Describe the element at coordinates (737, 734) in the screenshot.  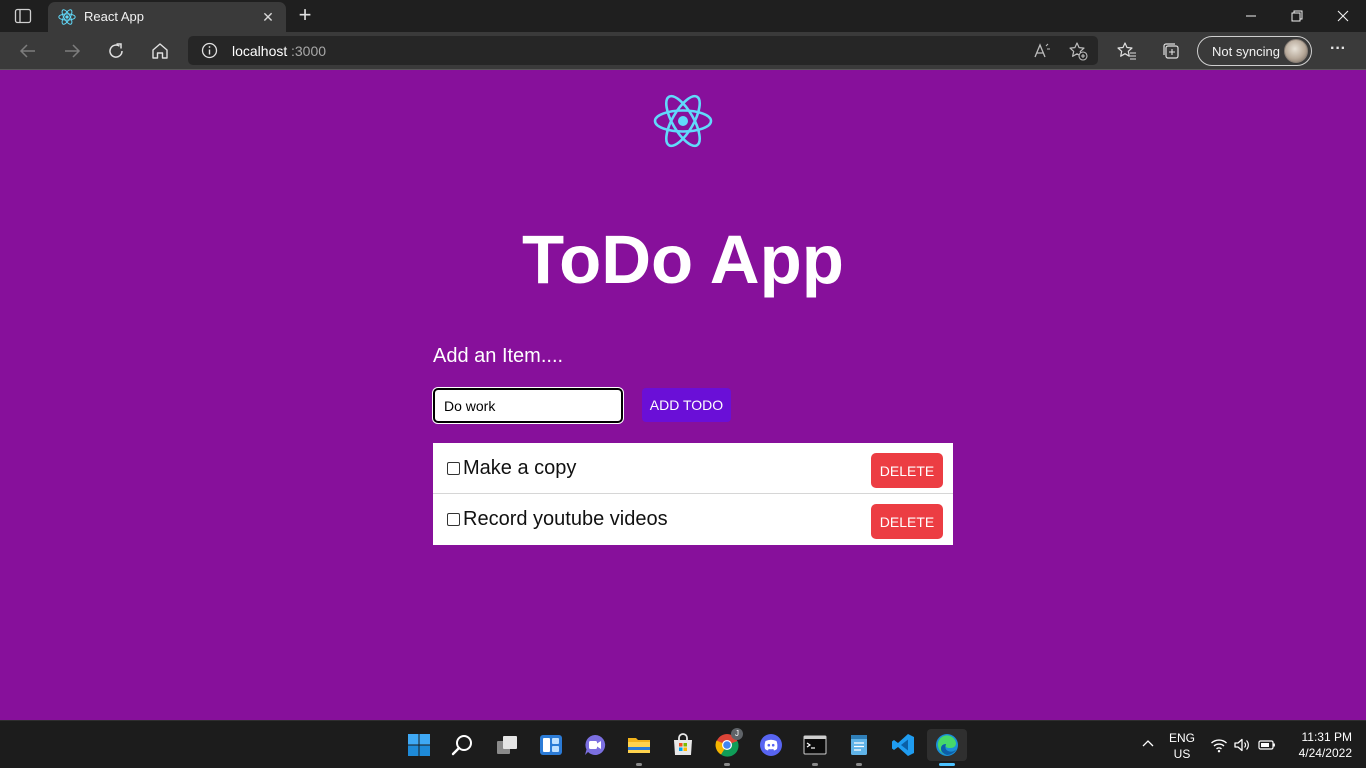
I see `chrome-profile-badge: J` at that location.